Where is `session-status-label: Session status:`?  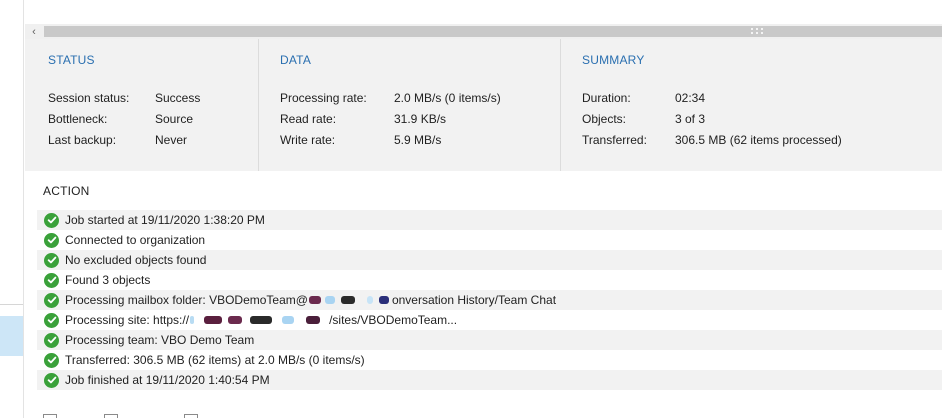
session-status-label: Session status: is located at coordinates (89, 98).